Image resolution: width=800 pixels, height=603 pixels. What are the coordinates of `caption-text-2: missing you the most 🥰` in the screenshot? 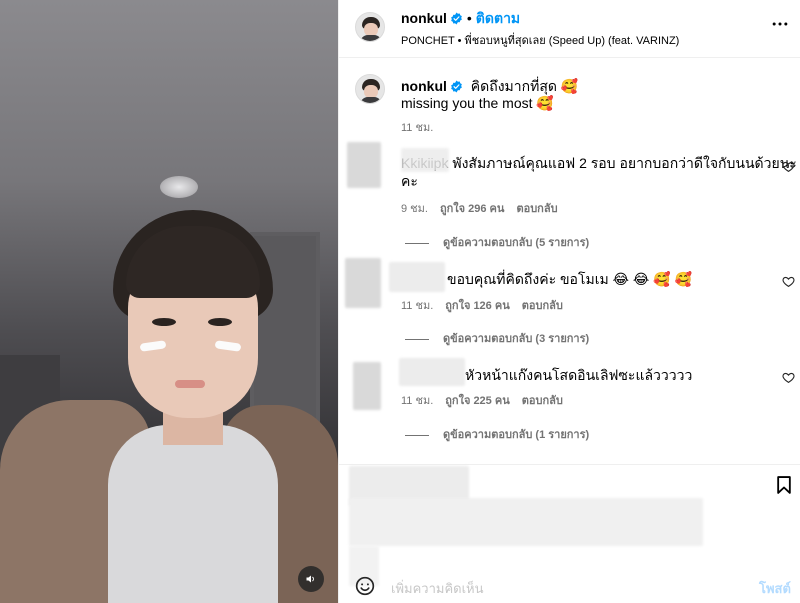 It's located at (477, 103).